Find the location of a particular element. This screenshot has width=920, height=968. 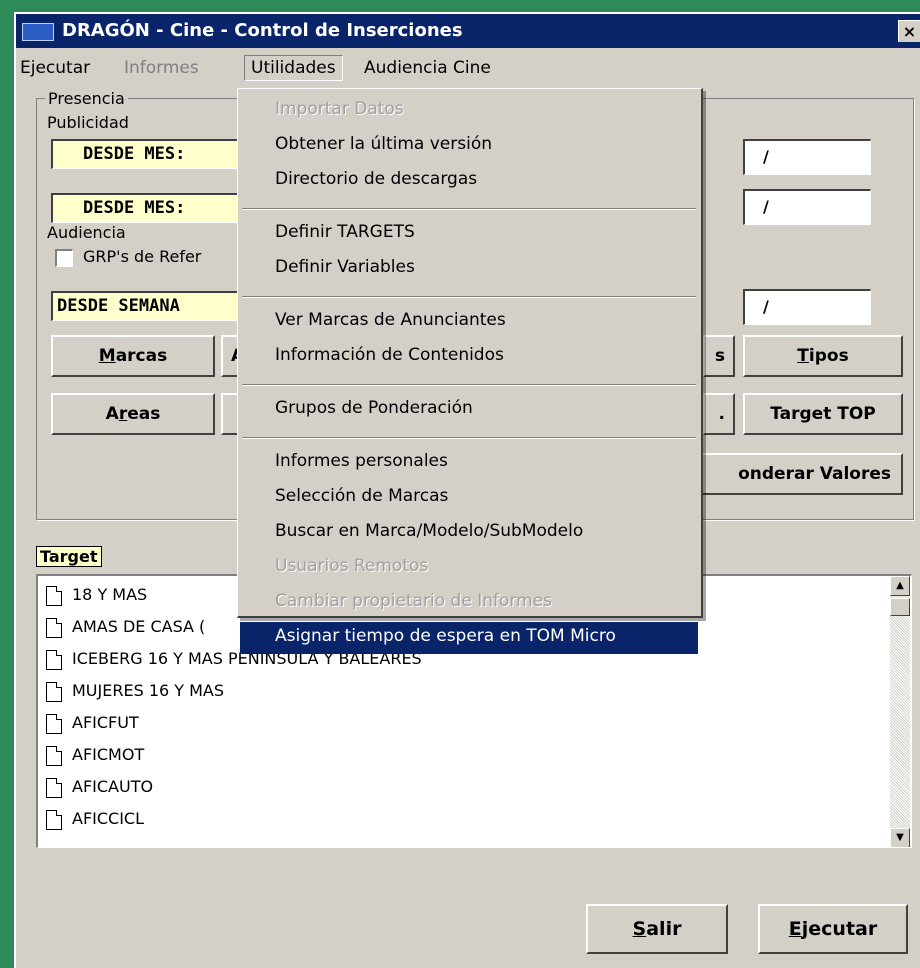

menu-item: Directorio de descargas is located at coordinates (469, 181).